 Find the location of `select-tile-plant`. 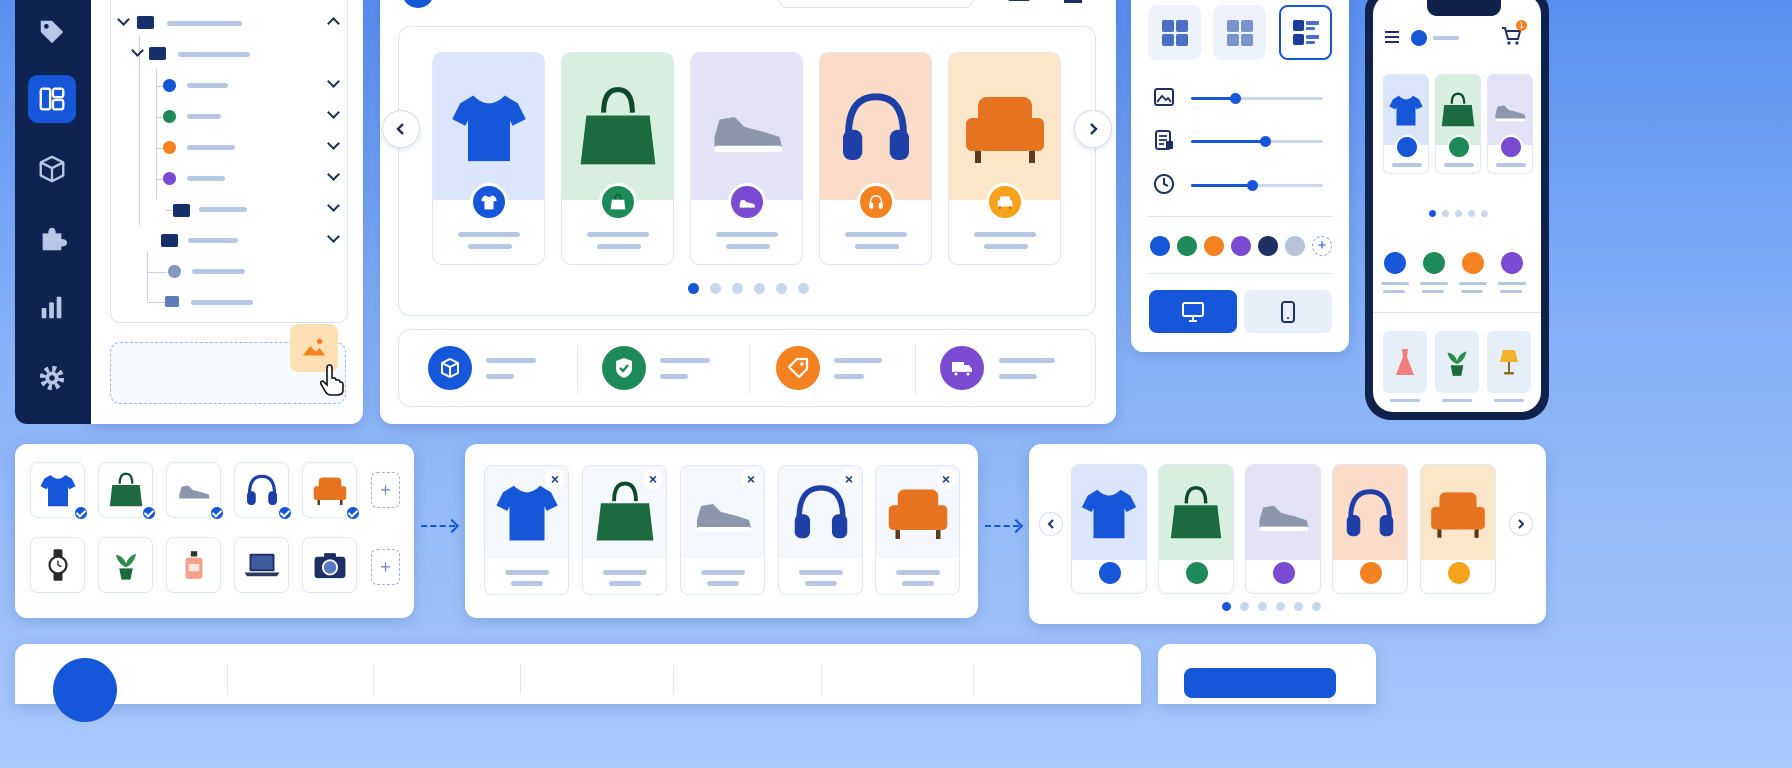

select-tile-plant is located at coordinates (125, 565).